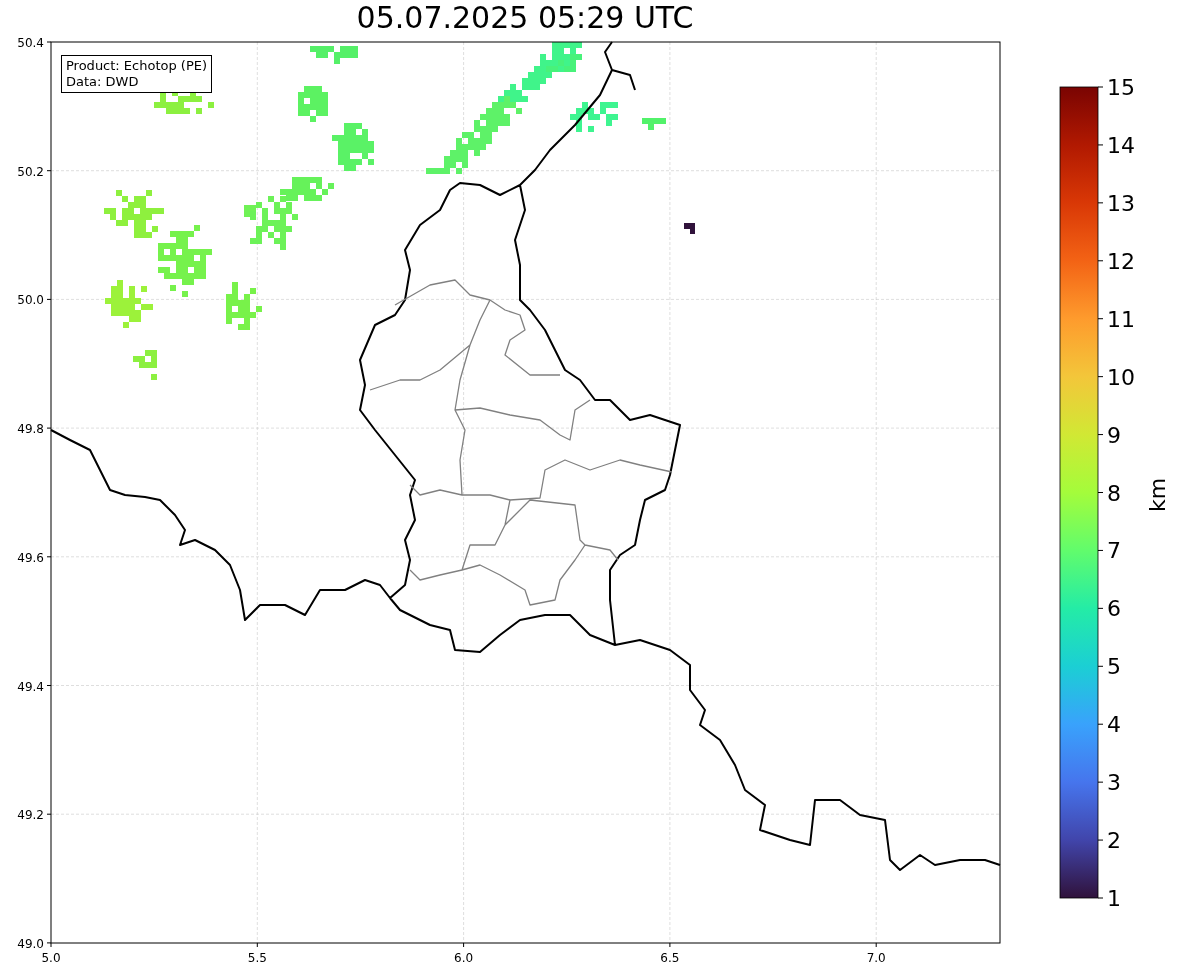 This screenshot has height=976, width=1178. What do you see at coordinates (137, 66) in the screenshot?
I see `info-text: Product: Echotop (PE)` at bounding box center [137, 66].